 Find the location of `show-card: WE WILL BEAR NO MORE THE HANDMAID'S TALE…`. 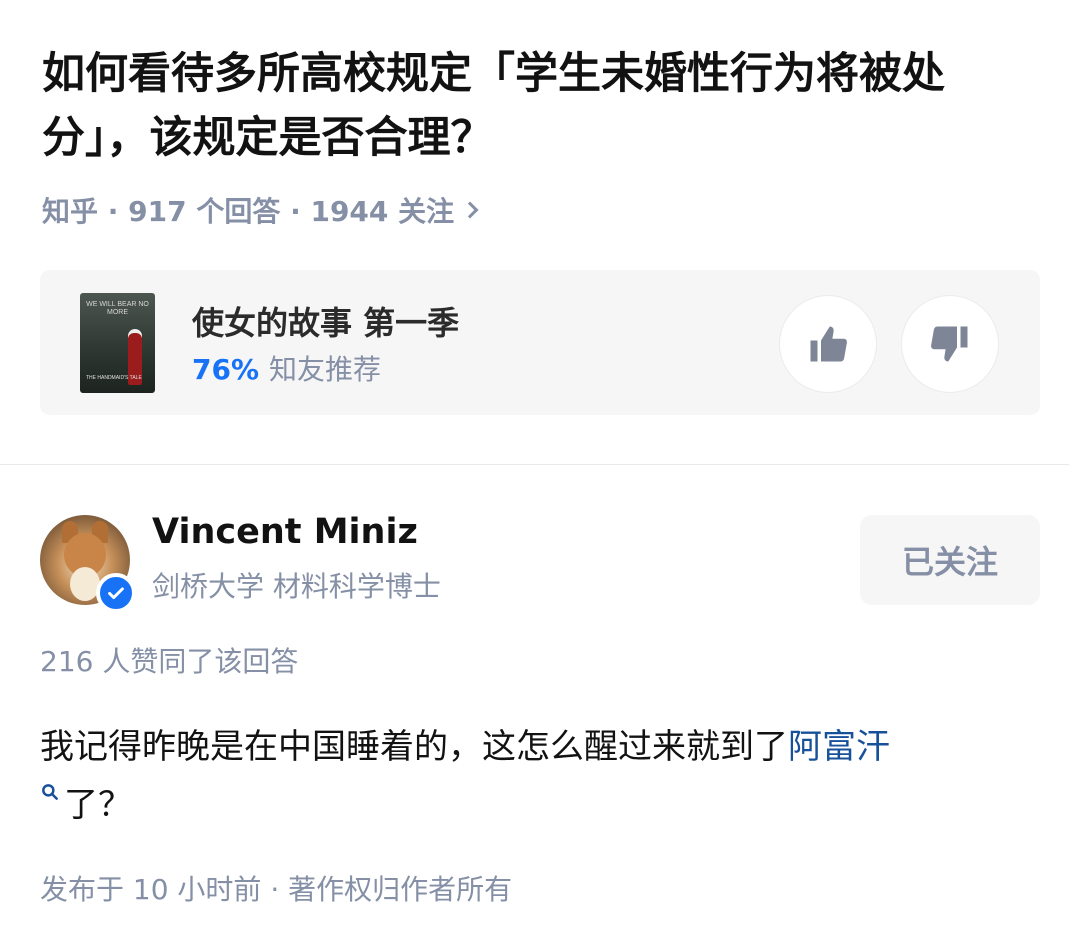

show-card: WE WILL BEAR NO MORE THE HANDMAID'S TALE… is located at coordinates (540, 342).